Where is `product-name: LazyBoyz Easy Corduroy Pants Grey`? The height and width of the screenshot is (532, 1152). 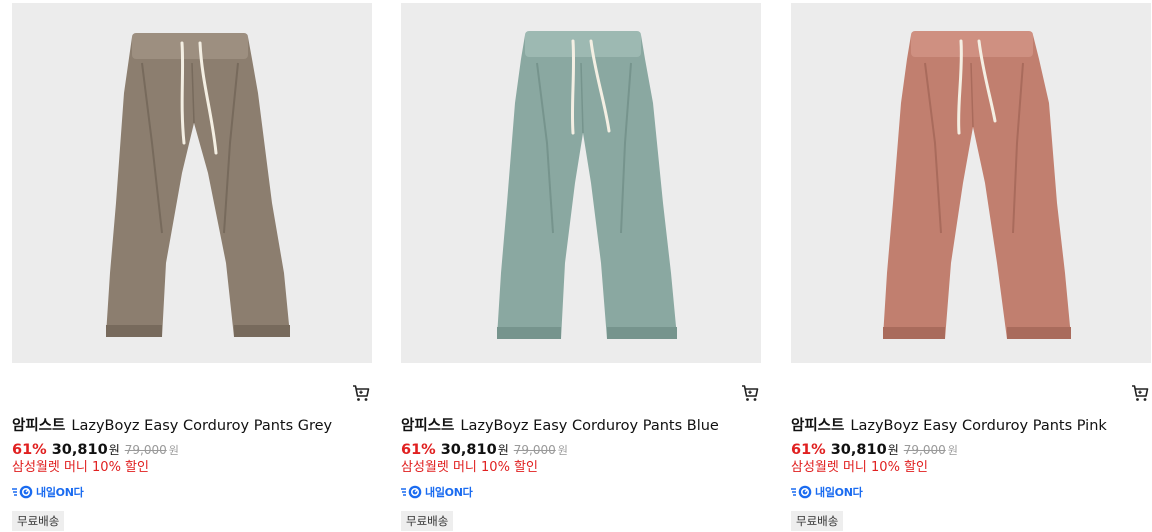
product-name: LazyBoyz Easy Corduroy Pants Grey is located at coordinates (202, 426).